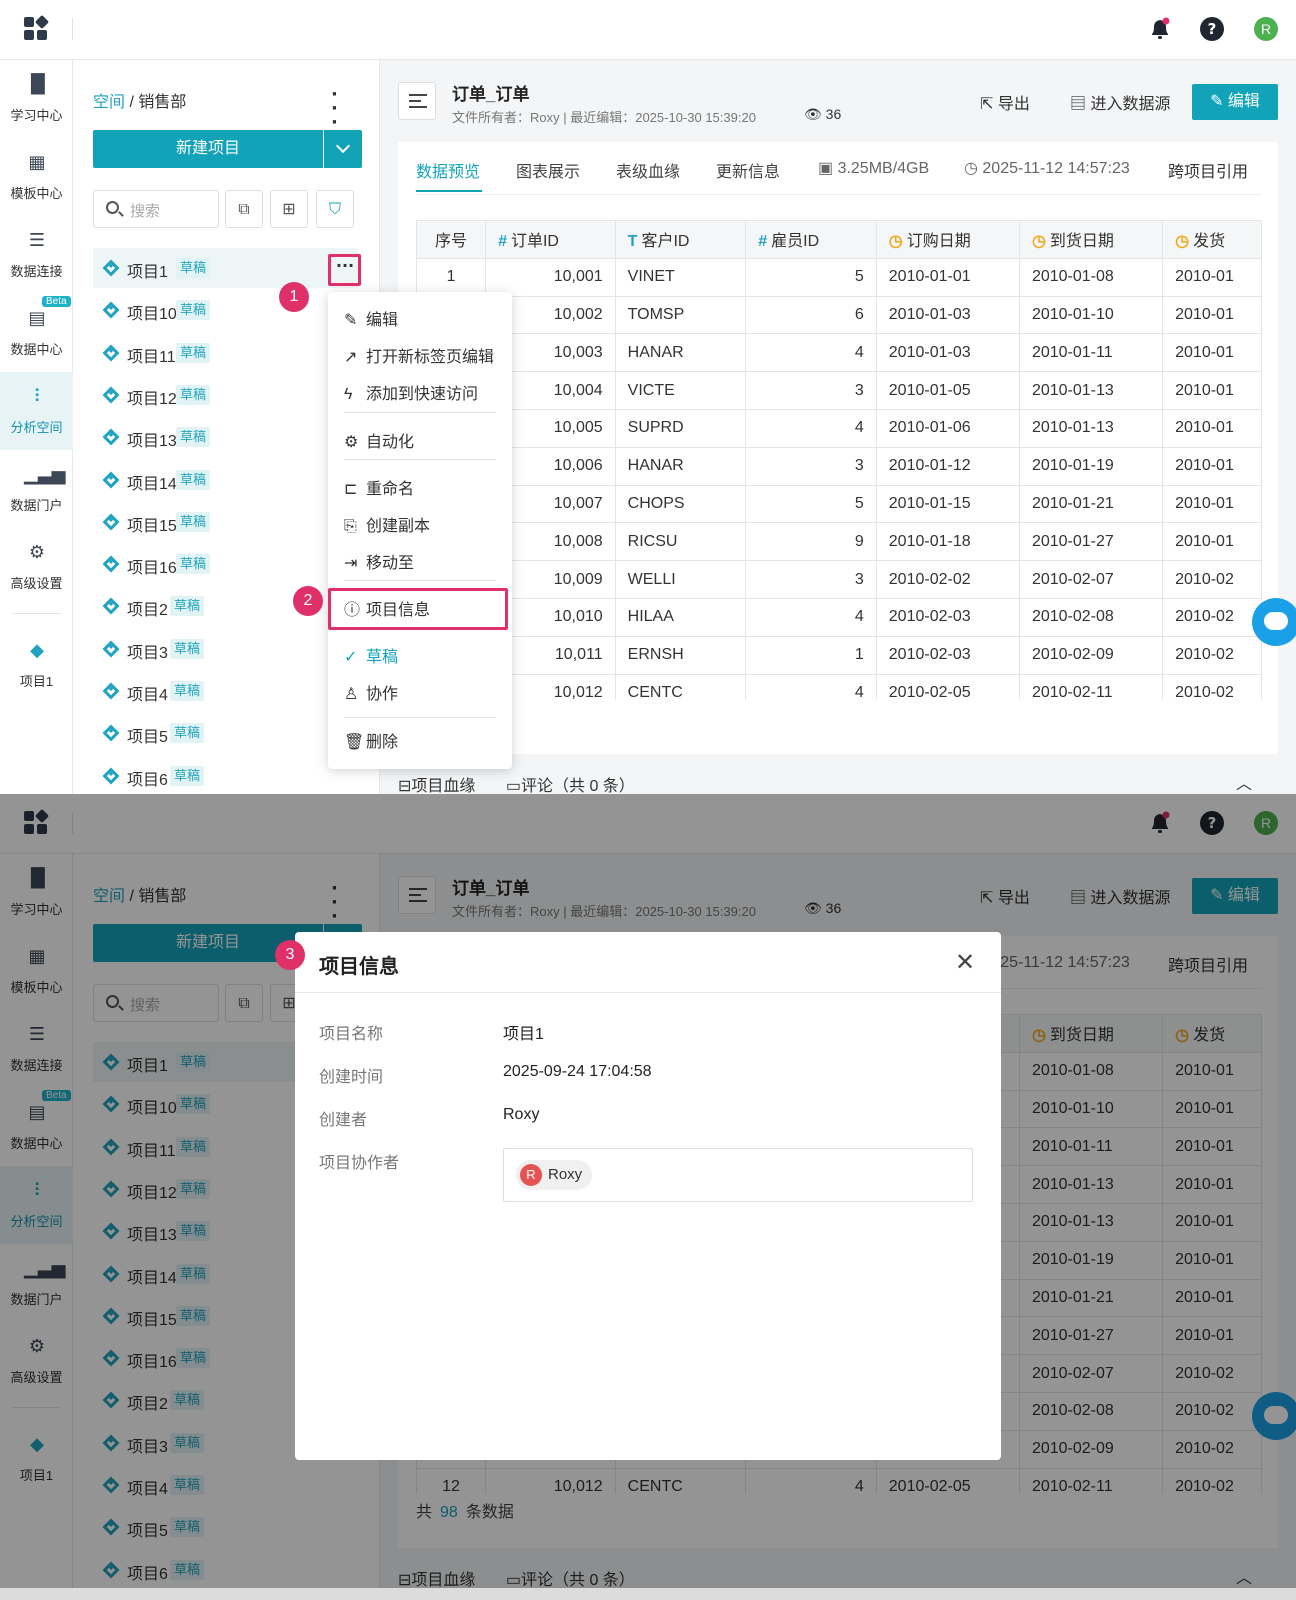 This screenshot has width=1296, height=1600. I want to click on project-item: 项目3 草稿, so click(225, 649).